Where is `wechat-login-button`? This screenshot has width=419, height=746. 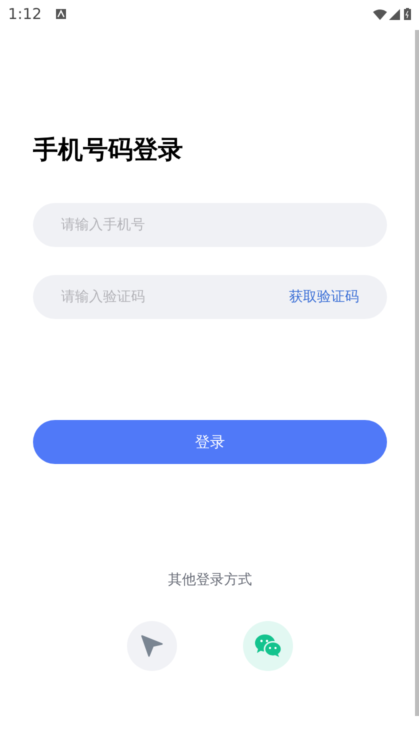 wechat-login-button is located at coordinates (268, 646).